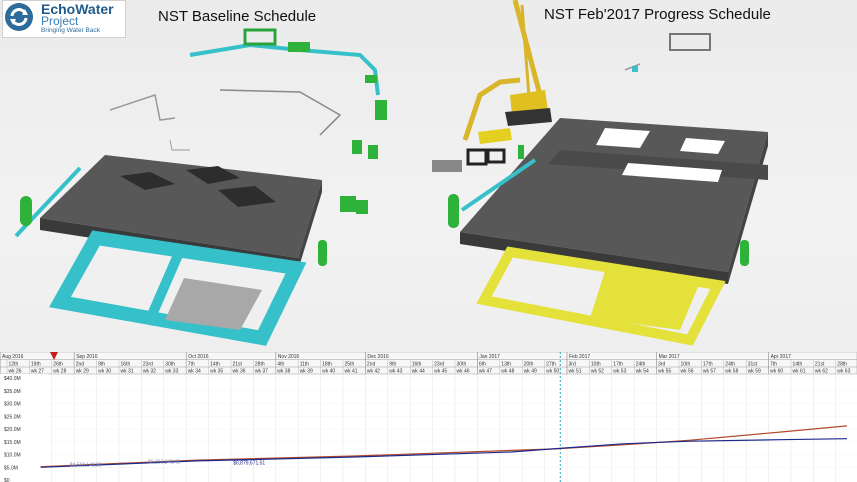  I want to click on week-label: wk 62, so click(821, 372).